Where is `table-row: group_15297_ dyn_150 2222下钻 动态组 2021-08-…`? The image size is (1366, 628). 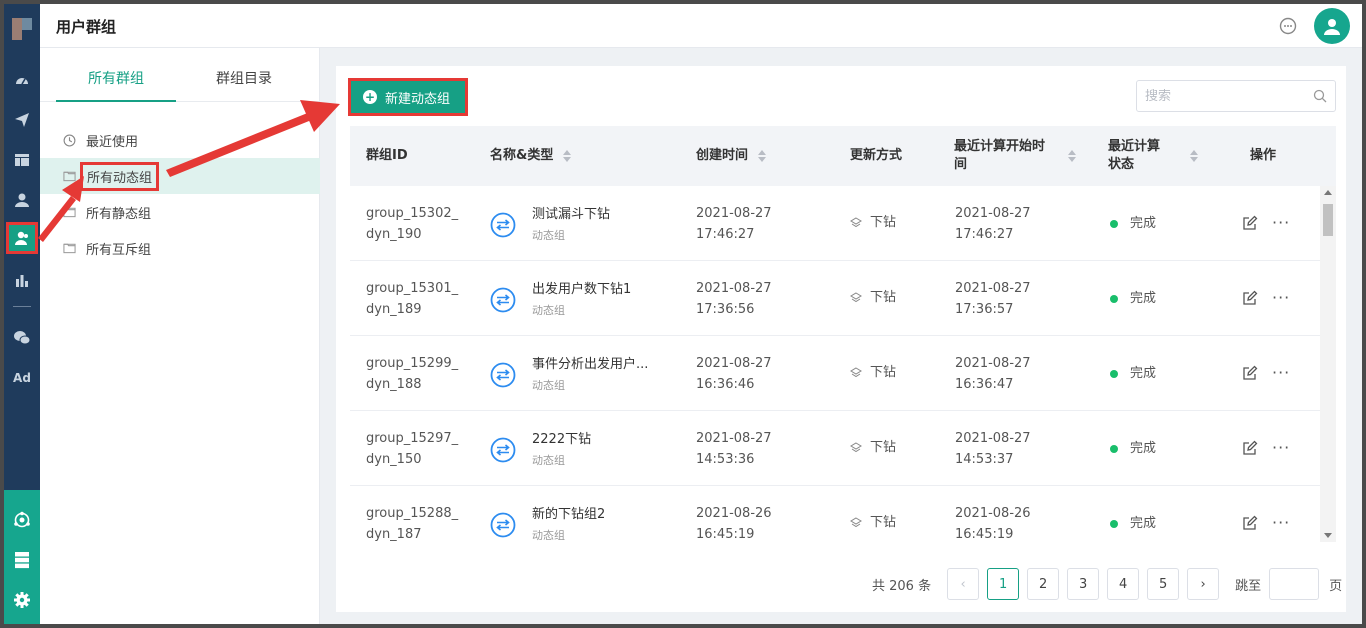 table-row: group_15297_ dyn_150 2222下钻 动态组 2021-08-… is located at coordinates (843, 448).